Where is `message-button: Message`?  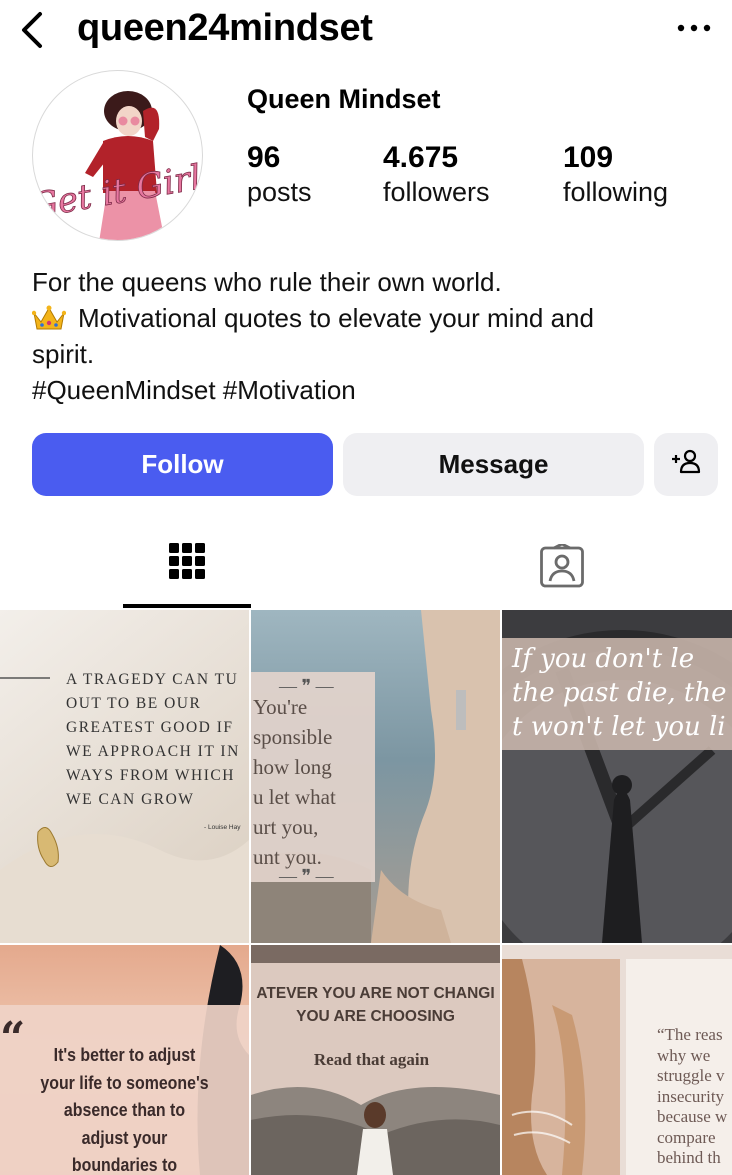 message-button: Message is located at coordinates (493, 464).